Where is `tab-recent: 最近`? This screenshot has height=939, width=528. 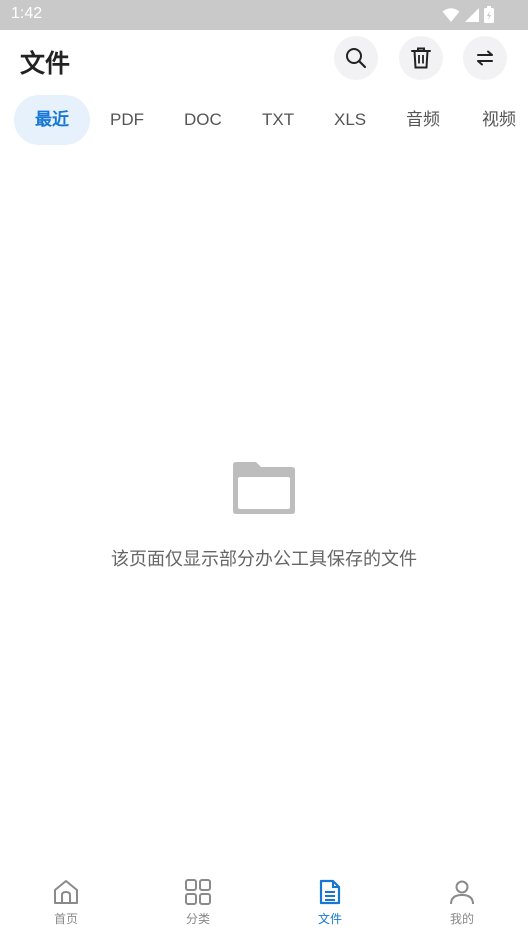 tab-recent: 最近 is located at coordinates (52, 120).